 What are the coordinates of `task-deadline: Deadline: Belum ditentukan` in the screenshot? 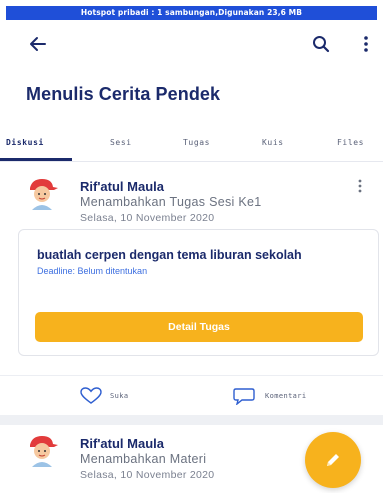 It's located at (92, 271).